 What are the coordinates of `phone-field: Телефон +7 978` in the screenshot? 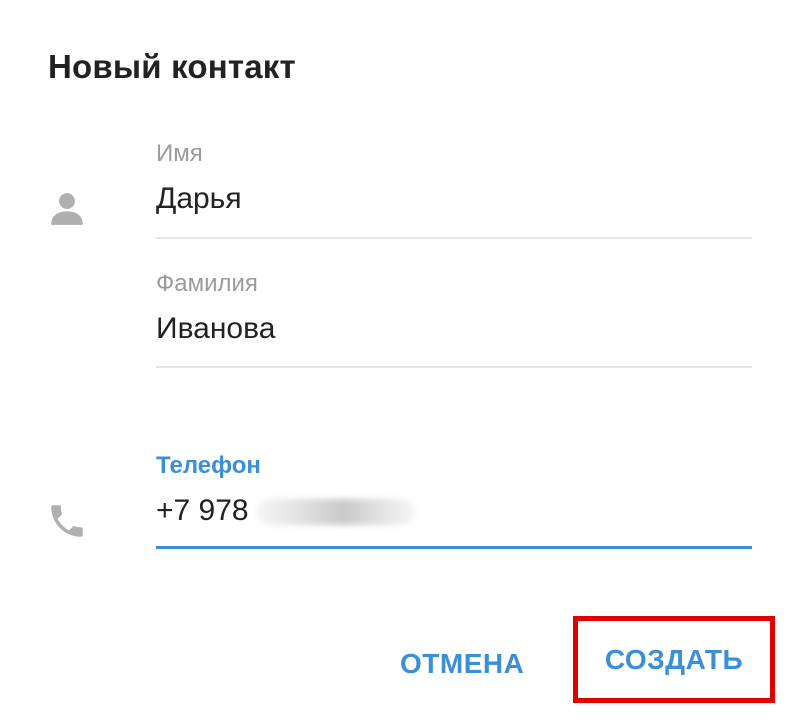 It's located at (454, 502).